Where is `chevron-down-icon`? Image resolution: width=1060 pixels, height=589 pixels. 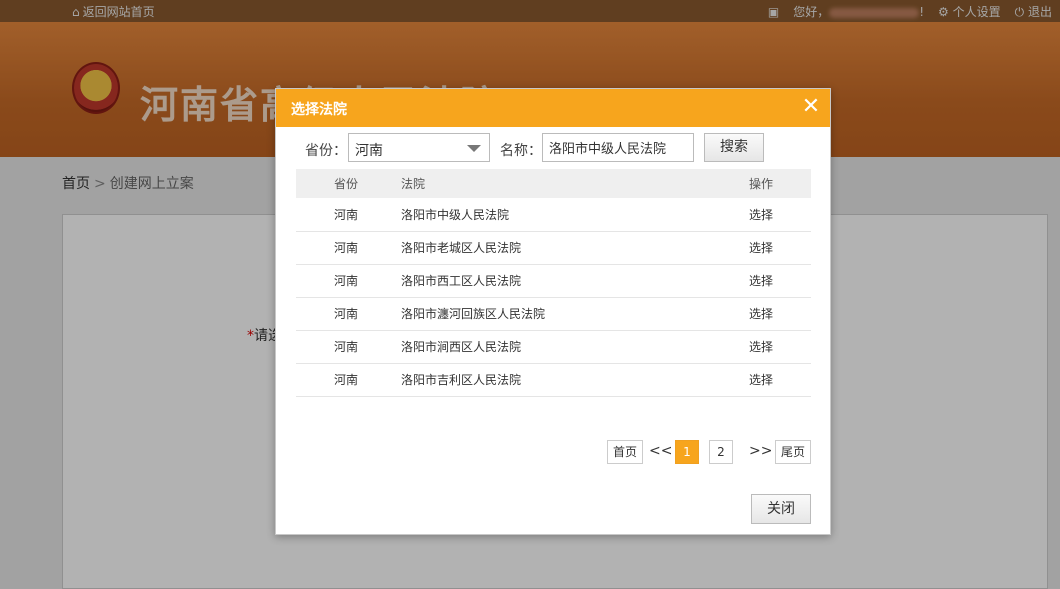
chevron-down-icon is located at coordinates (474, 148).